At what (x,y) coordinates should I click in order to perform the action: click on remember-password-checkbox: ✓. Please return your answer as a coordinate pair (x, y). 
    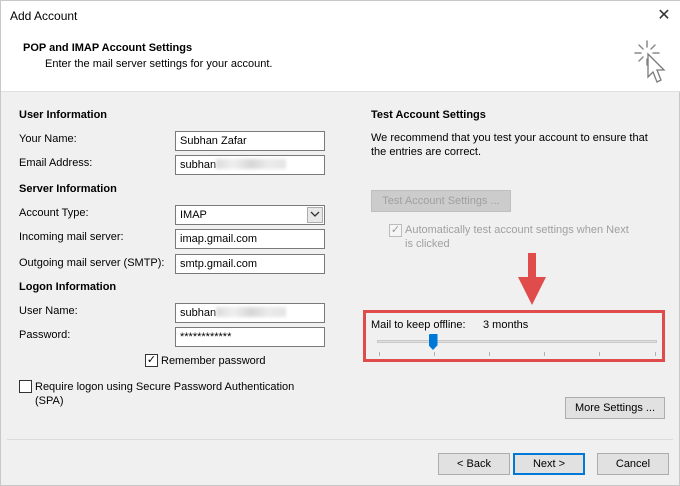
    Looking at the image, I should click on (151, 360).